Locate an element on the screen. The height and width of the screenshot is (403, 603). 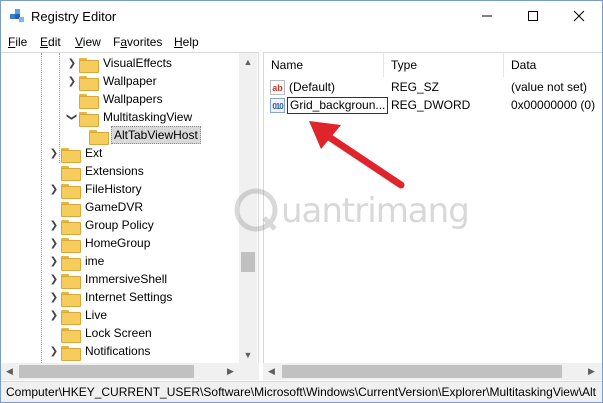
menu-help: Help is located at coordinates (186, 42).